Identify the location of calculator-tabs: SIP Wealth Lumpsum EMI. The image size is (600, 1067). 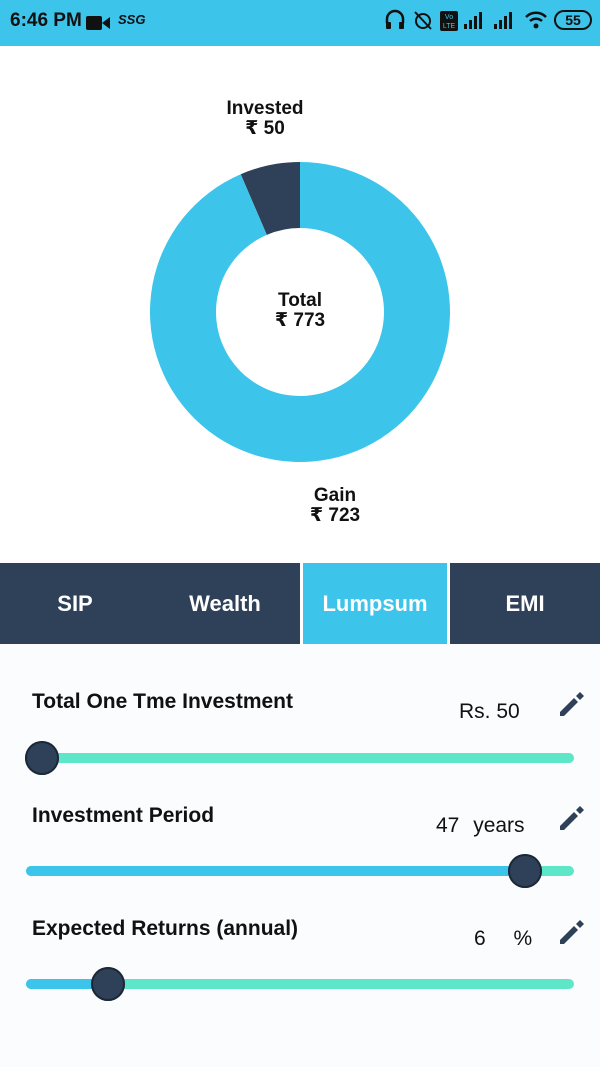
(300, 603).